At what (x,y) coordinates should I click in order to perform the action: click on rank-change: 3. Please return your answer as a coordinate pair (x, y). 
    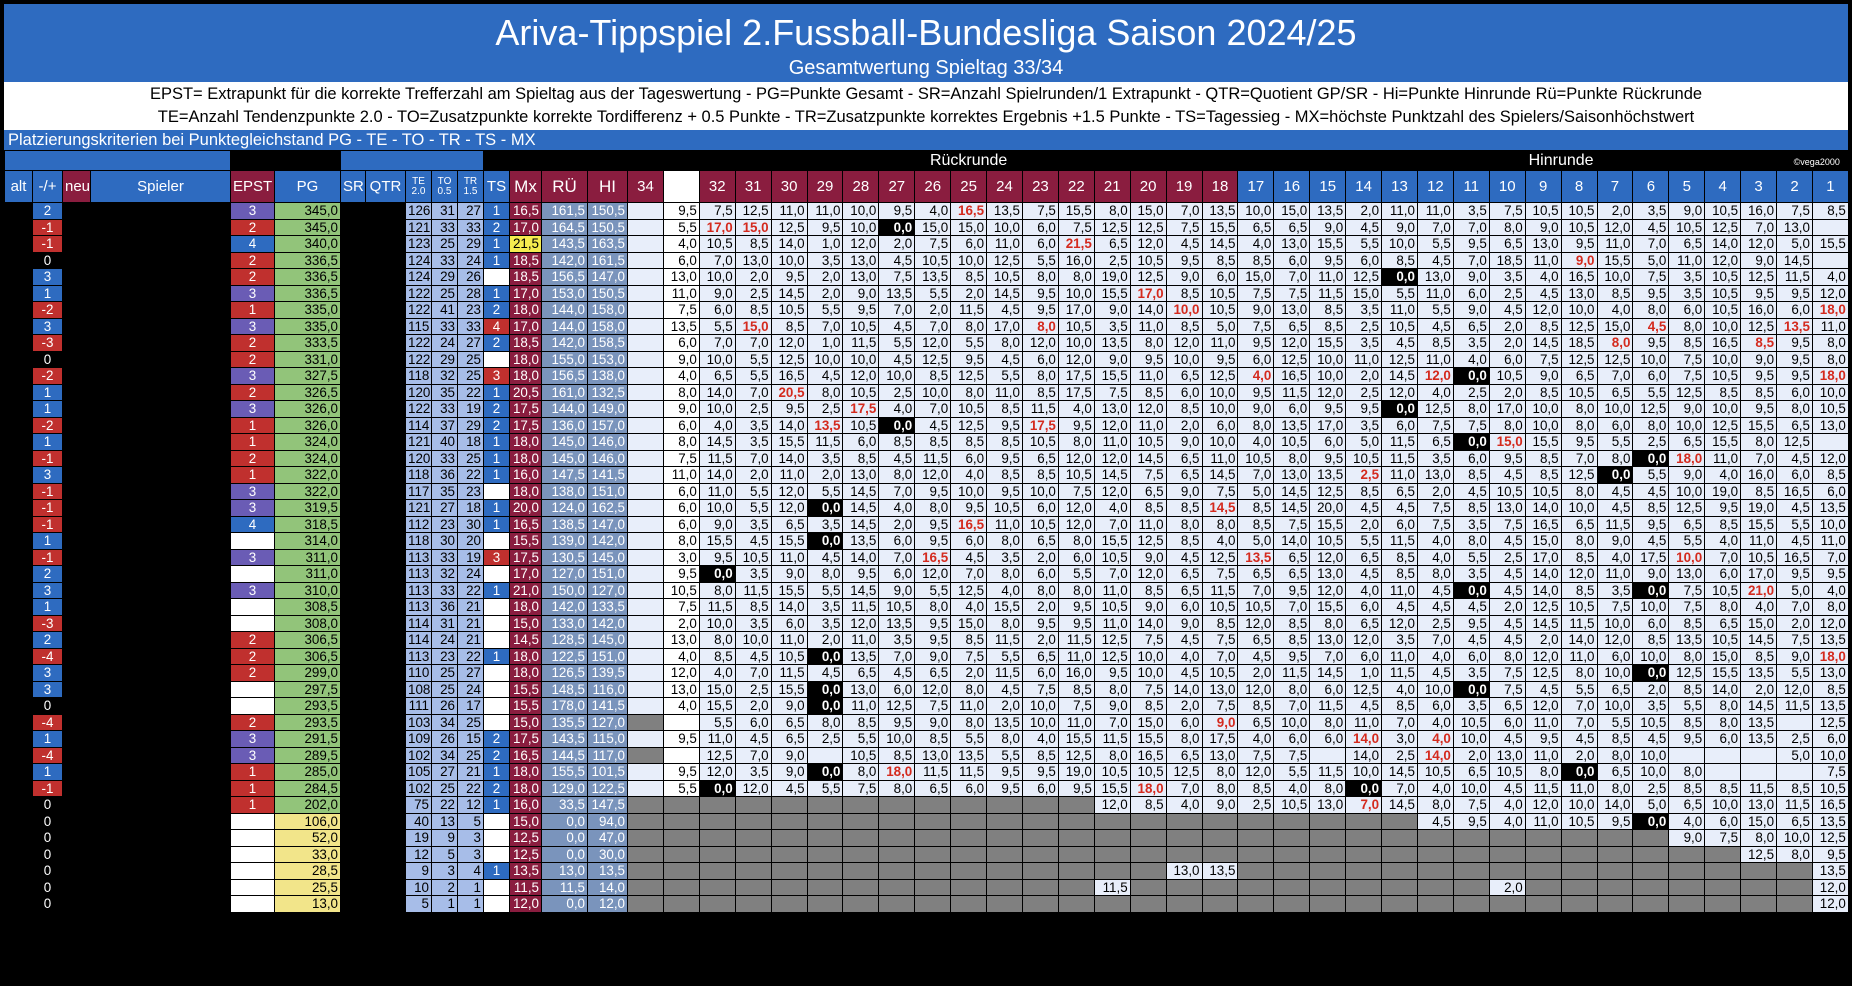
    Looking at the image, I should click on (47, 475).